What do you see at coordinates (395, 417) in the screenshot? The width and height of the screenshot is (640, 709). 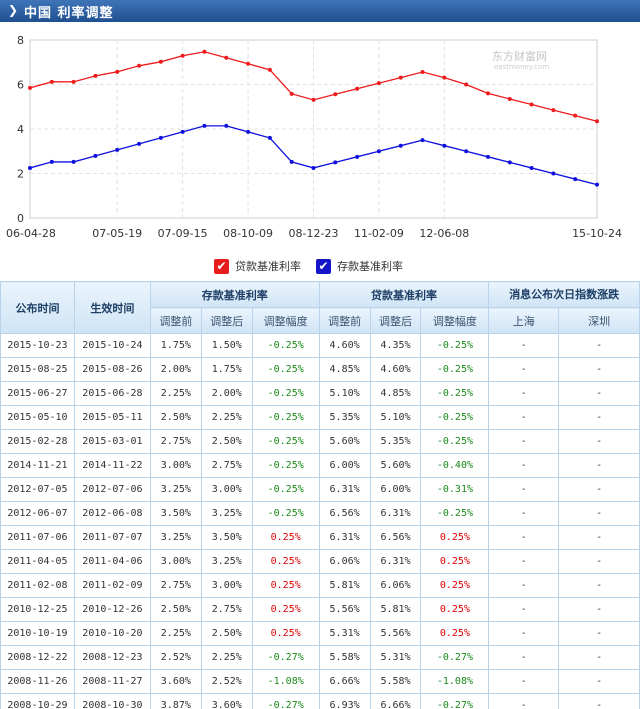 I see `table-cell: 5.10%` at bounding box center [395, 417].